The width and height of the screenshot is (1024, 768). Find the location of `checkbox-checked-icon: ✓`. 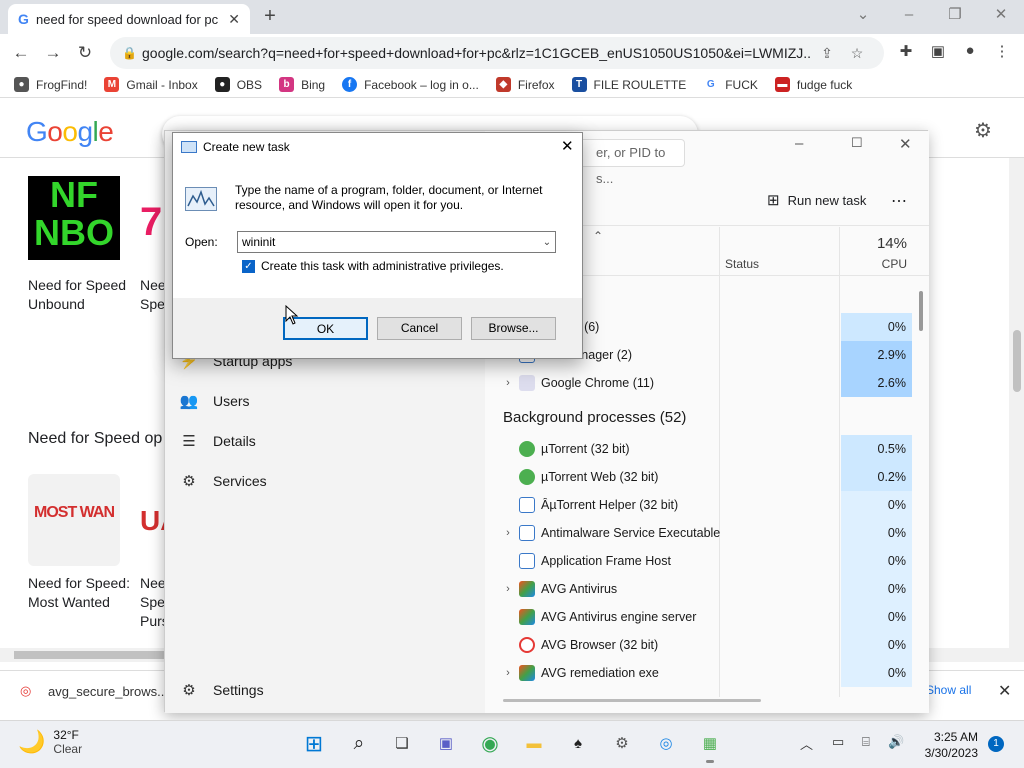

checkbox-checked-icon: ✓ is located at coordinates (248, 266).